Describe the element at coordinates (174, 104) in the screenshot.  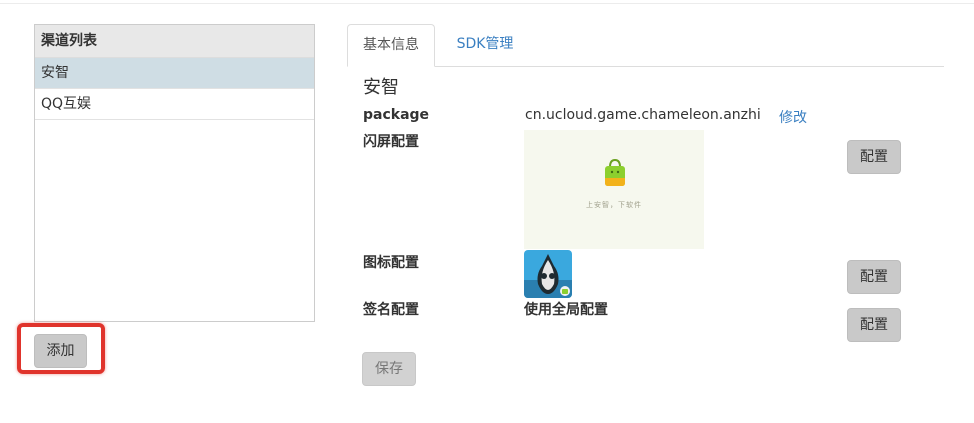
I see `channel-item-qq: QQ互娱` at that location.